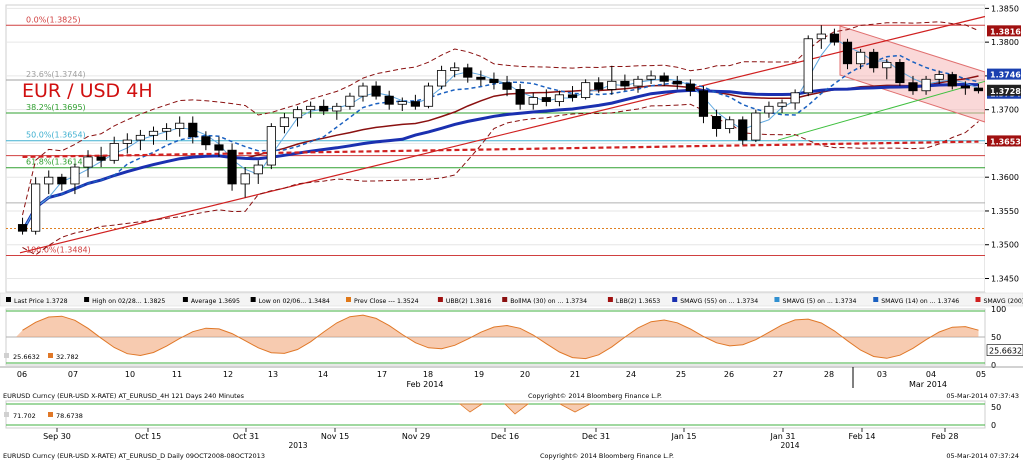 The image size is (1023, 461). I want to click on fib-label: 38.2%(1.3695), so click(56, 107).